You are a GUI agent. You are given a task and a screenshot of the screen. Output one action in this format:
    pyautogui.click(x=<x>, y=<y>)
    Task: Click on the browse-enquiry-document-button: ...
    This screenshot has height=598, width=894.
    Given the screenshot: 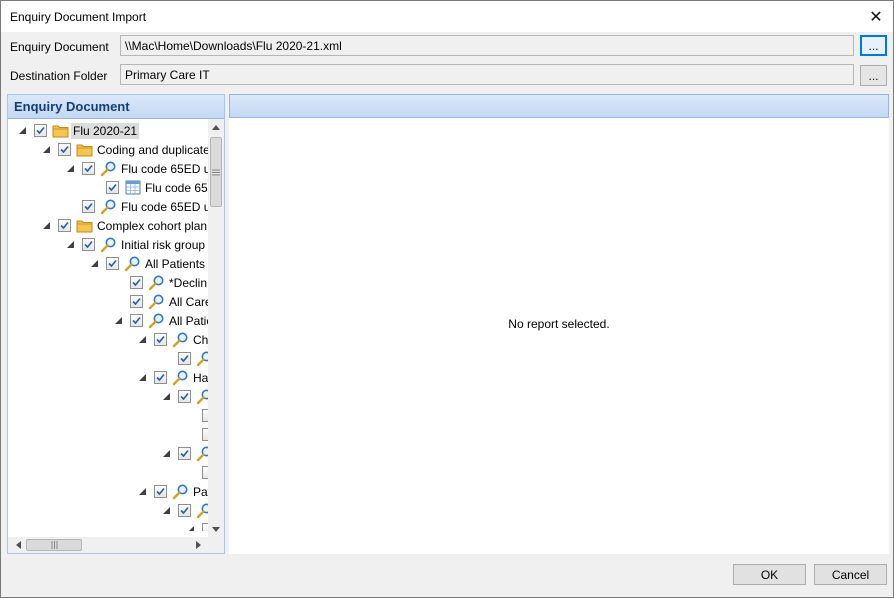 What is the action you would take?
    pyautogui.click(x=873, y=45)
    